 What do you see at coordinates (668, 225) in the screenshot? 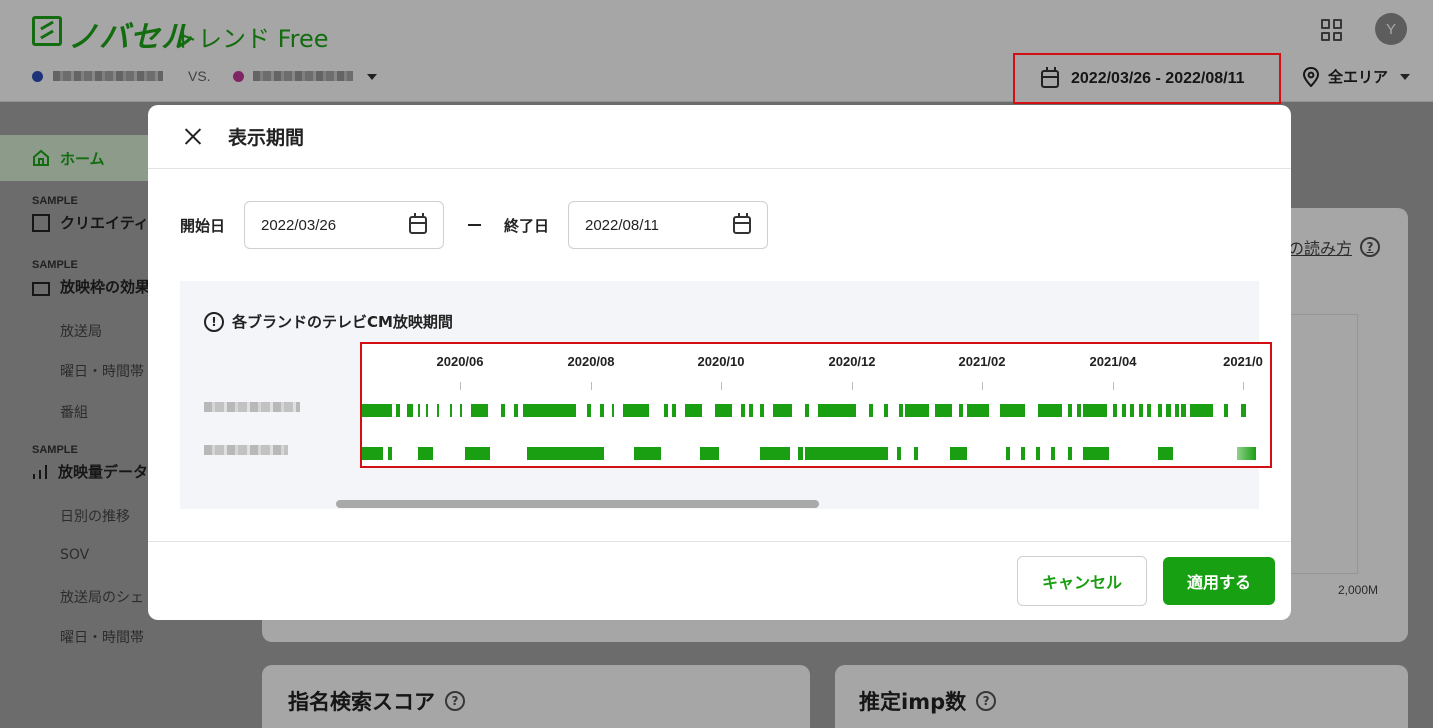
I see `end-date-input: 2022/08/11` at bounding box center [668, 225].